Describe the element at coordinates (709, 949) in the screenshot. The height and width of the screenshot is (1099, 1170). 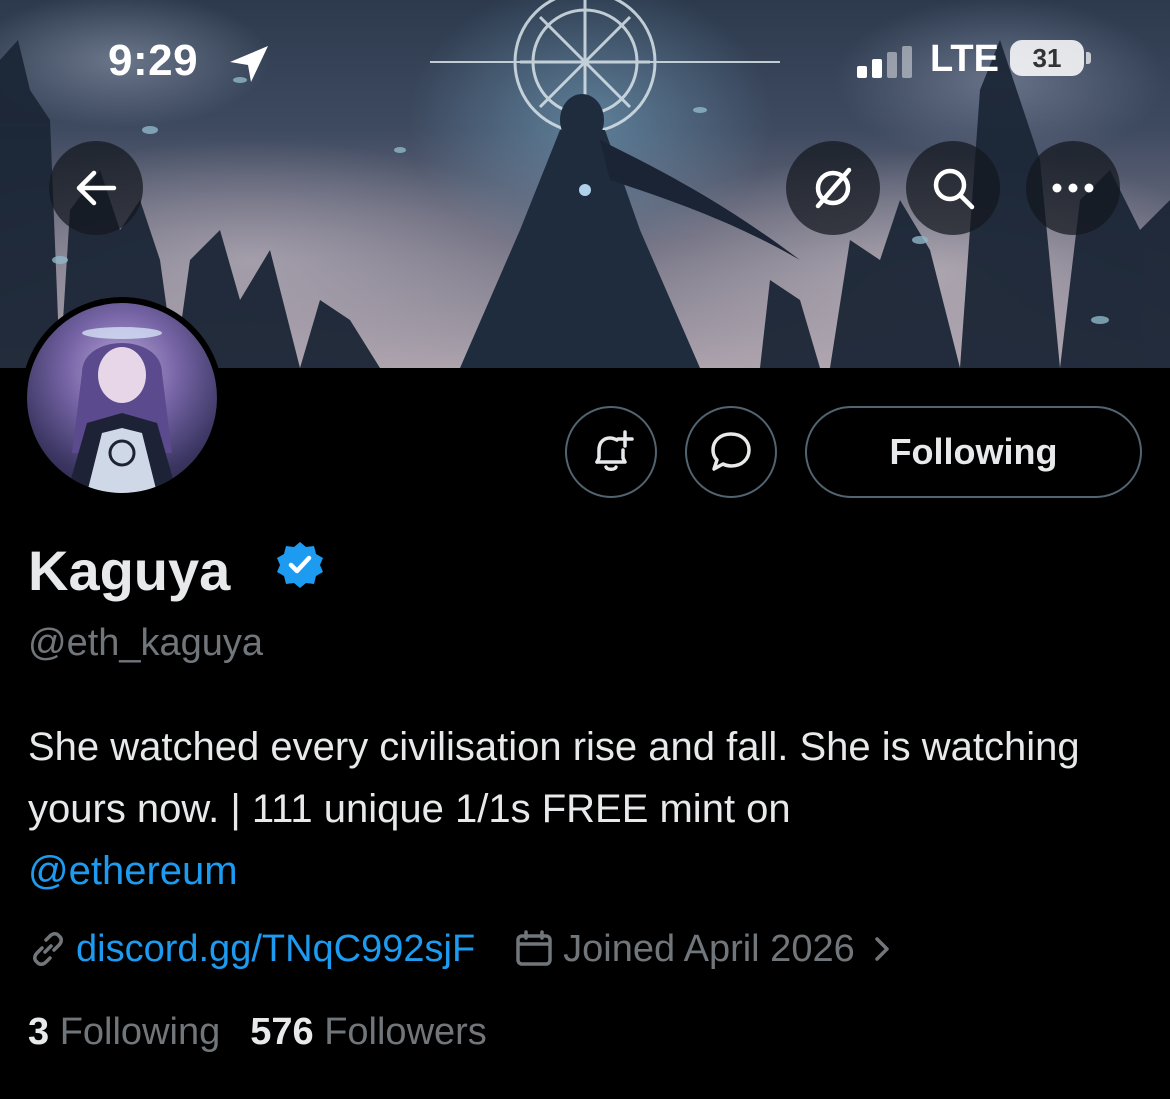
I see `joined-date: Joined April 2026` at that location.